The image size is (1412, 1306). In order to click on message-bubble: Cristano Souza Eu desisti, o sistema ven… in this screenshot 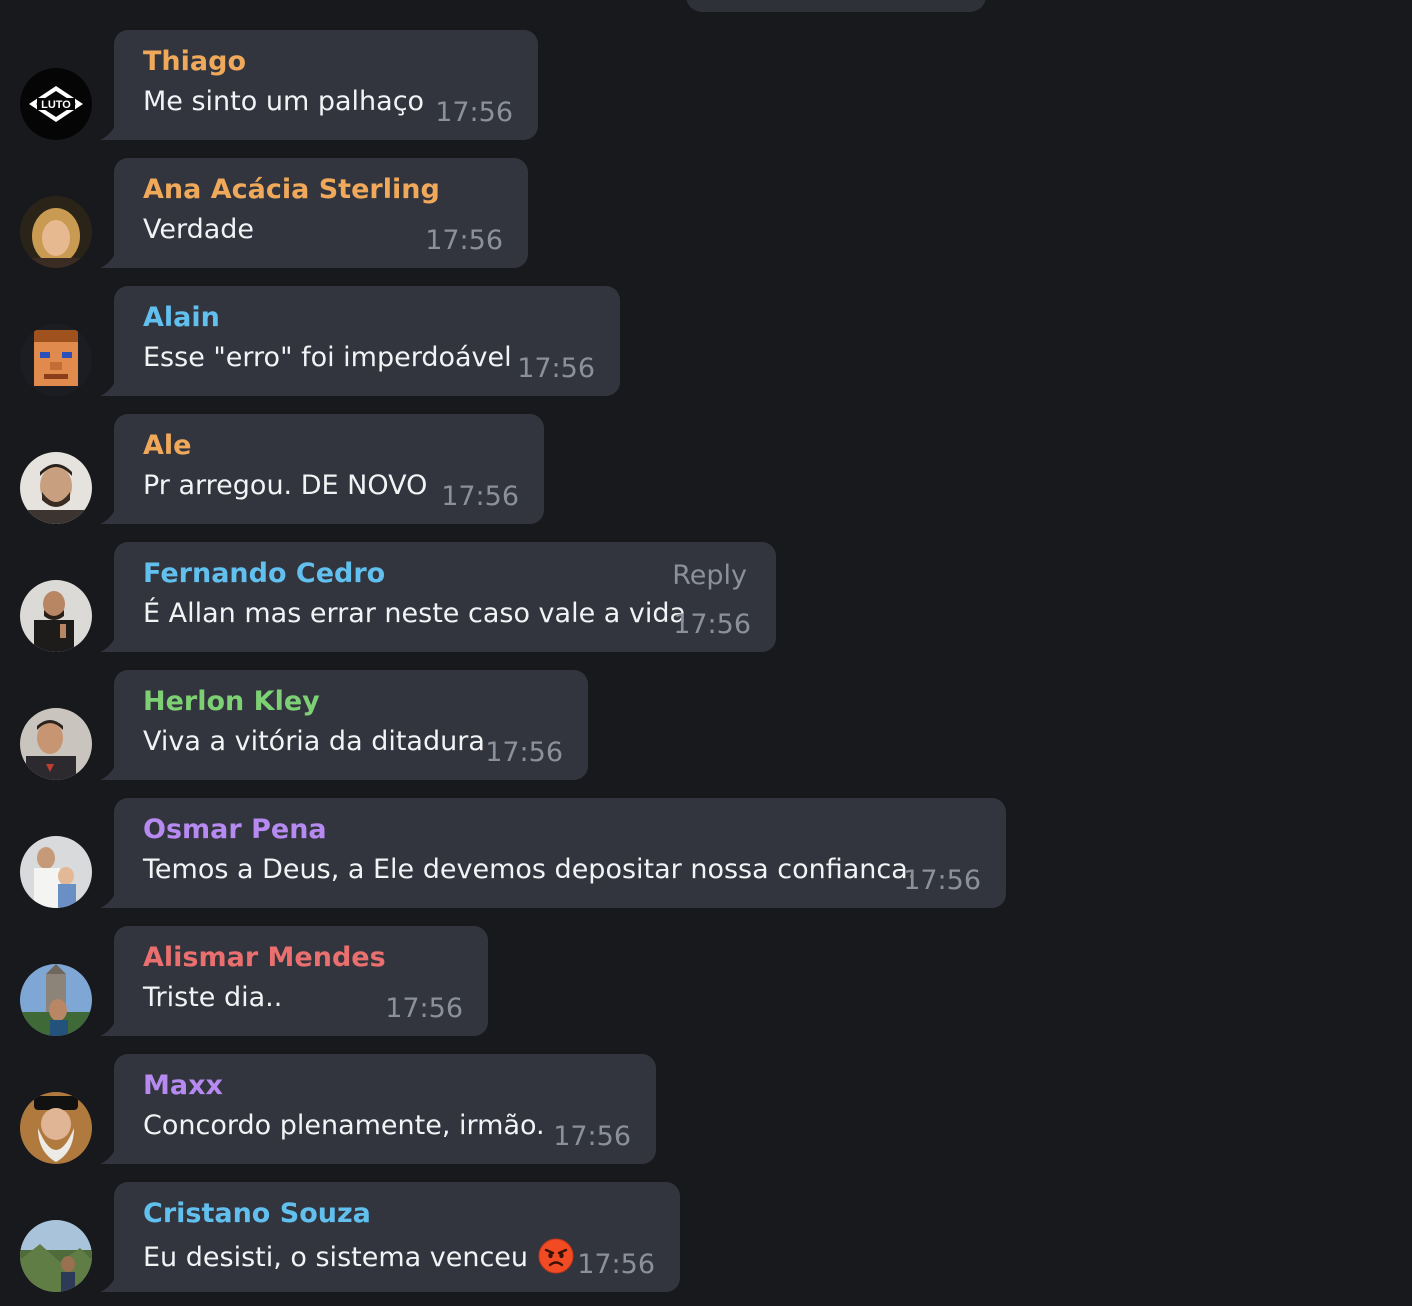, I will do `click(397, 1237)`.